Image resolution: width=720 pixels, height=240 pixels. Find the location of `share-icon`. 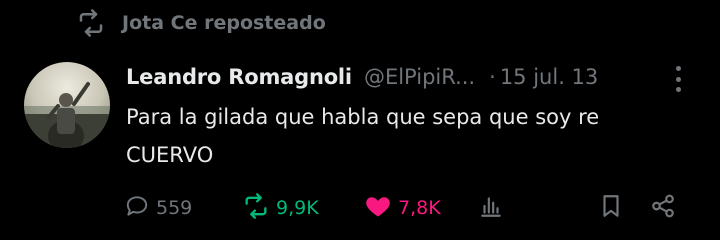

share-icon is located at coordinates (663, 208).